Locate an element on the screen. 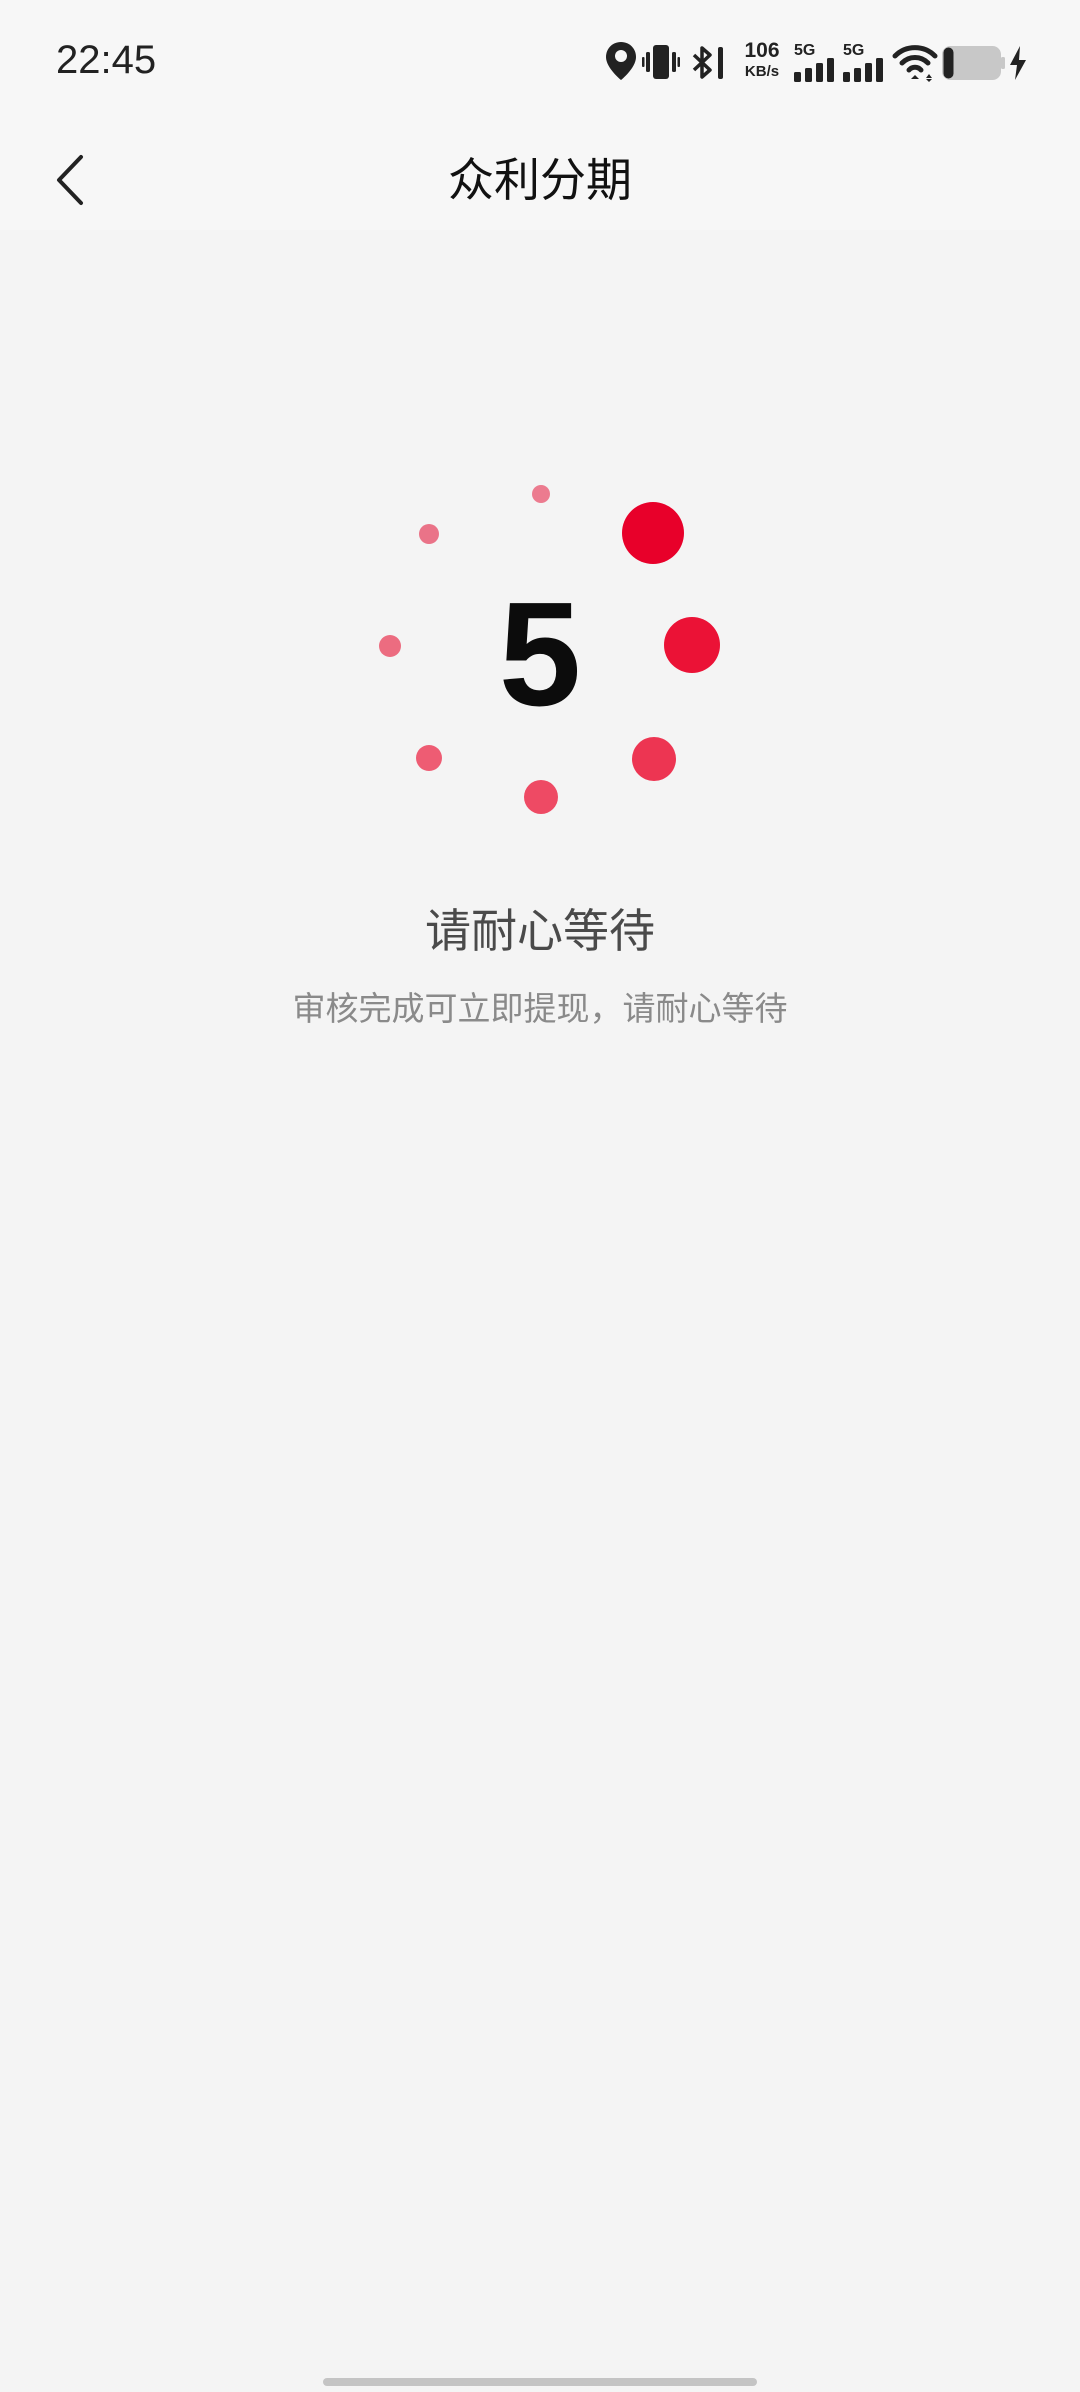  wait-title: 请耐心等待 is located at coordinates (540, 931).